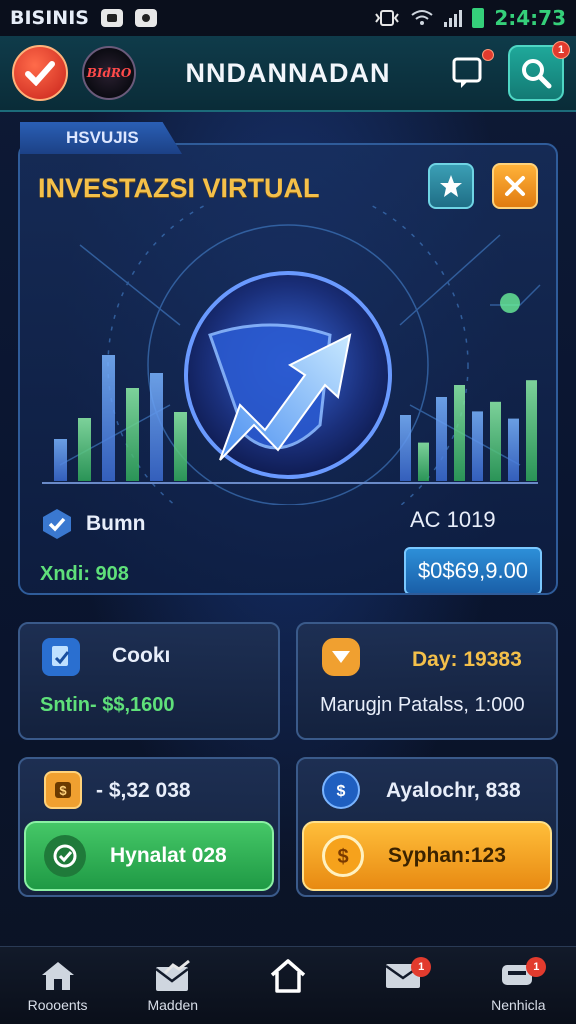 Image resolution: width=576 pixels, height=1024 pixels. I want to click on action-card-left: $ - $,32 038 Hynalat 028, so click(149, 827).